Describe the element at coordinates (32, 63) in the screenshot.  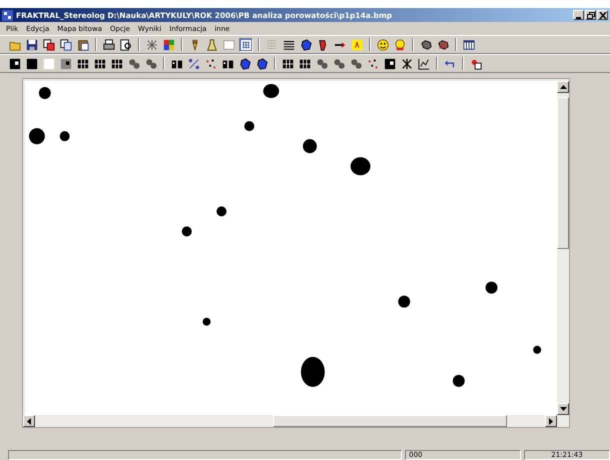
I see `filled-square-icon` at that location.